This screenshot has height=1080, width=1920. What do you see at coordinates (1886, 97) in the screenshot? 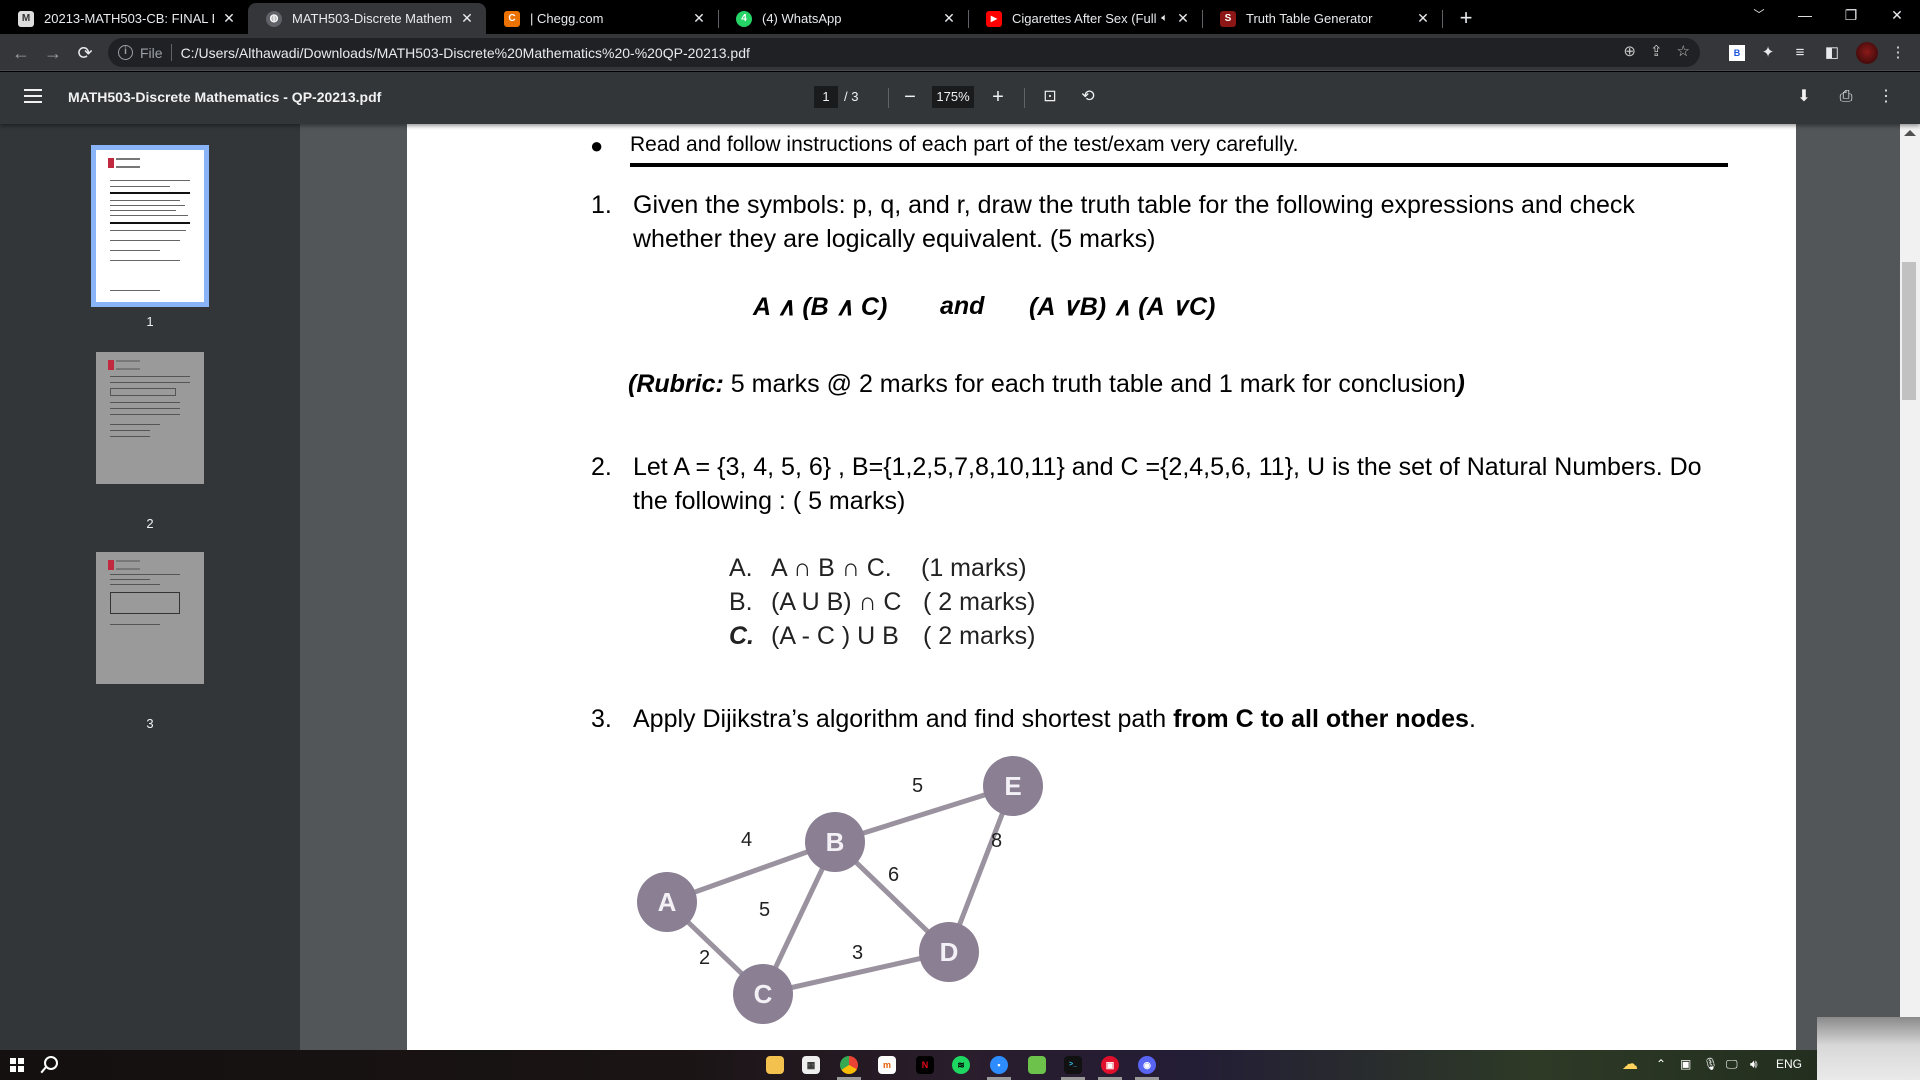
I see `more-actions-icon: ⋮` at bounding box center [1886, 97].